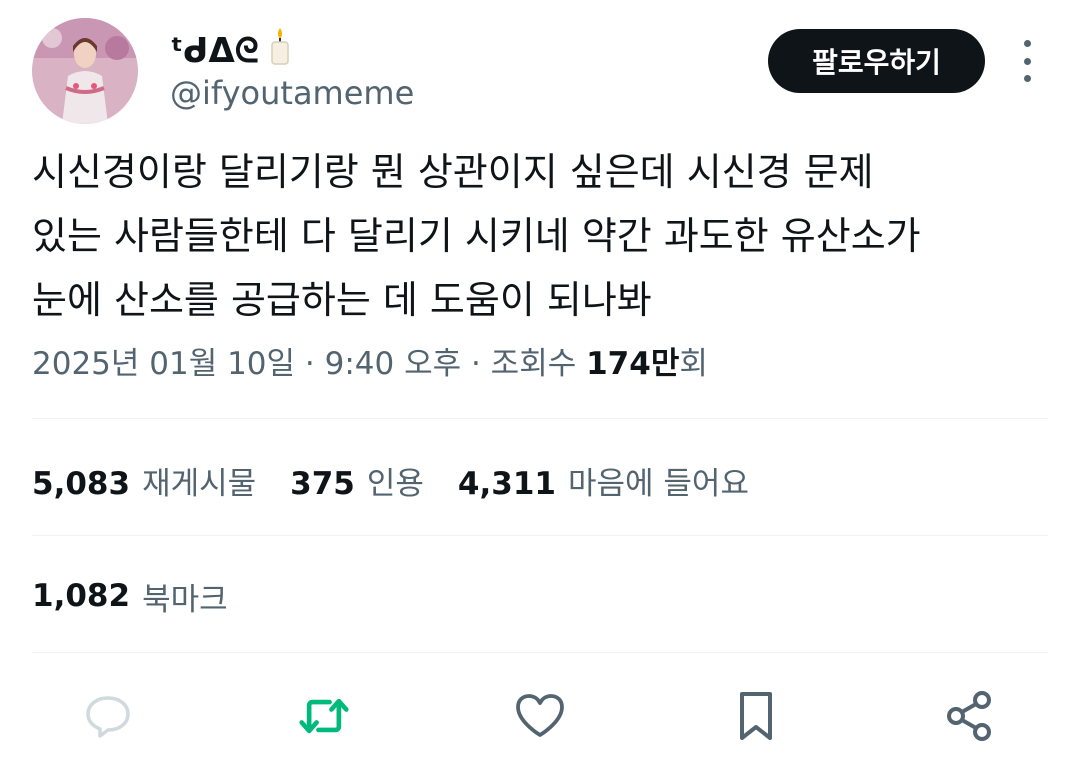  Describe the element at coordinates (214, 50) in the screenshot. I see `display-name-text: ᵗᑯᐃᘓ` at that location.